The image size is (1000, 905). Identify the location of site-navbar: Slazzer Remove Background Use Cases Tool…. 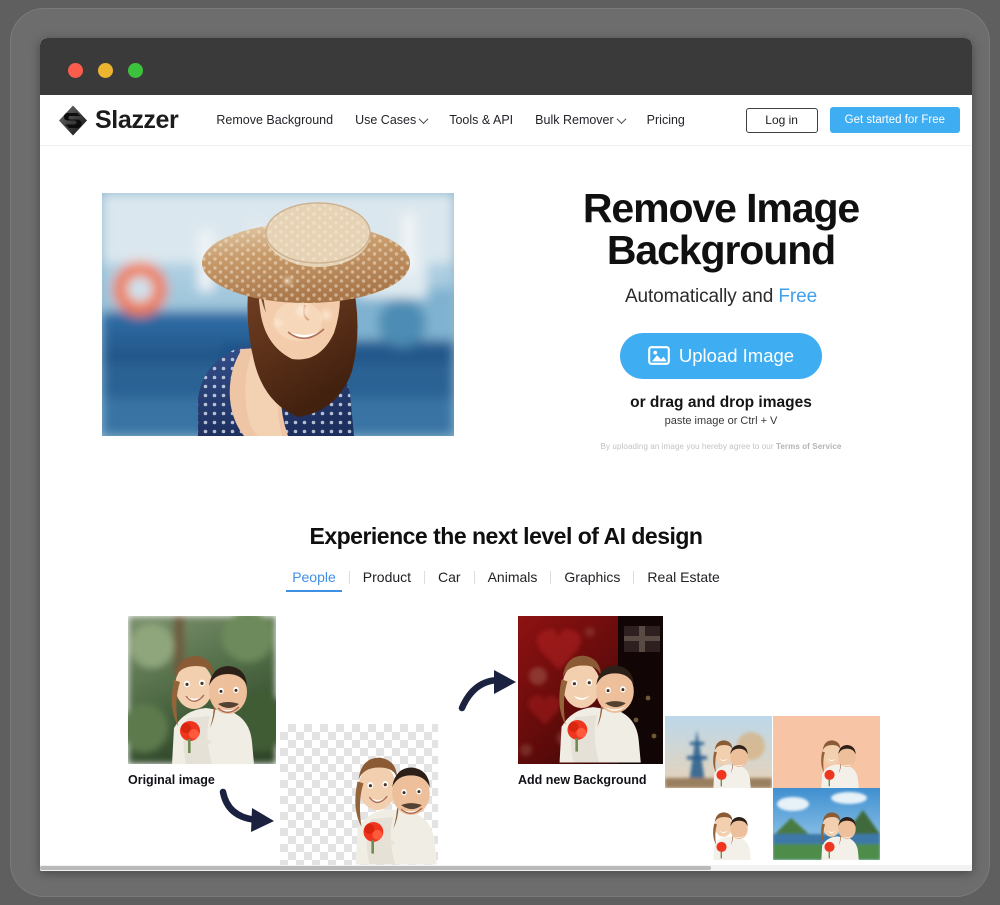
(506, 120).